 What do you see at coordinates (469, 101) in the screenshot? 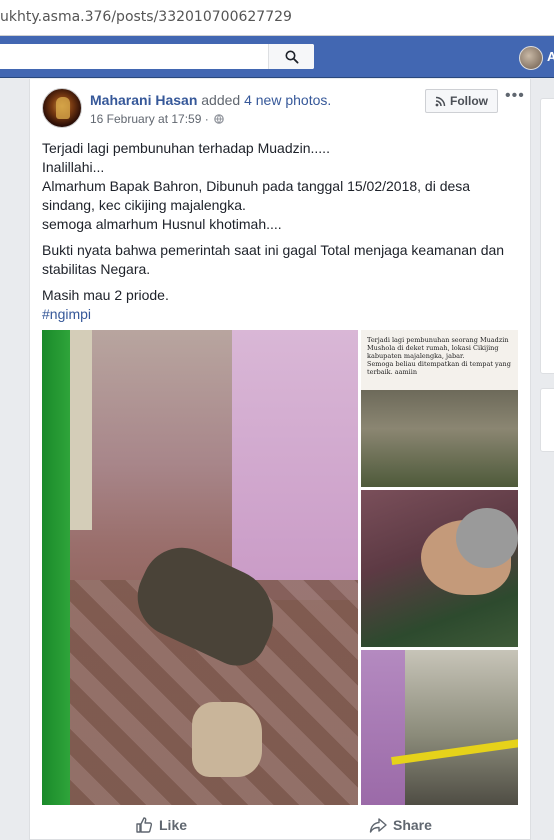
I see `follow-label: Follow` at bounding box center [469, 101].